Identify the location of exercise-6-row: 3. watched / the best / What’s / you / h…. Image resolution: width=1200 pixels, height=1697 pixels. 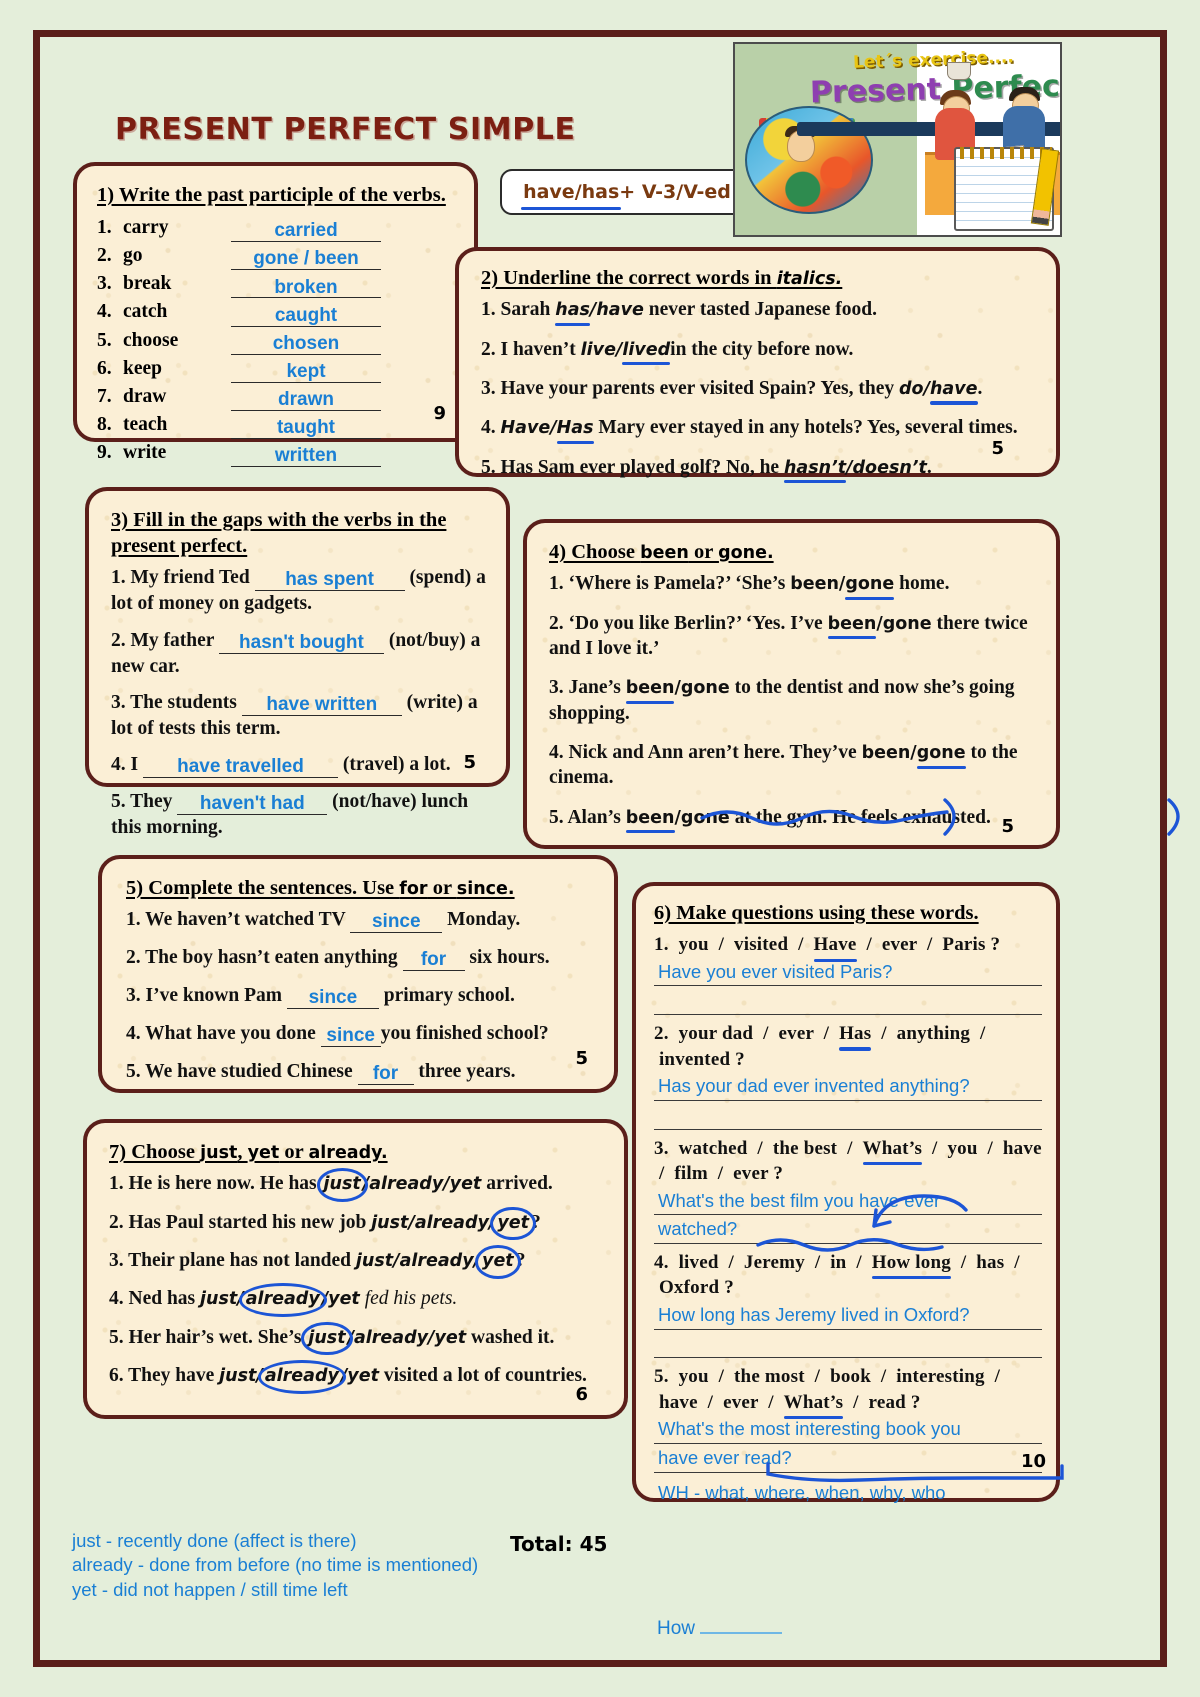
(848, 1190).